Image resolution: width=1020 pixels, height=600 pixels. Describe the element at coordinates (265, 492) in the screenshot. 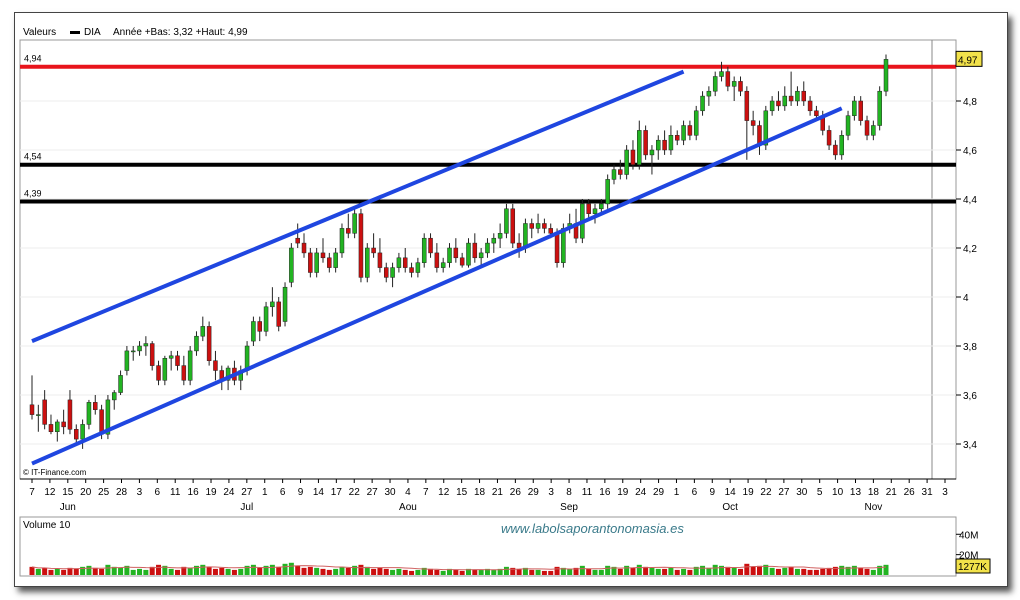

I see `x-tick-label: 1` at that location.